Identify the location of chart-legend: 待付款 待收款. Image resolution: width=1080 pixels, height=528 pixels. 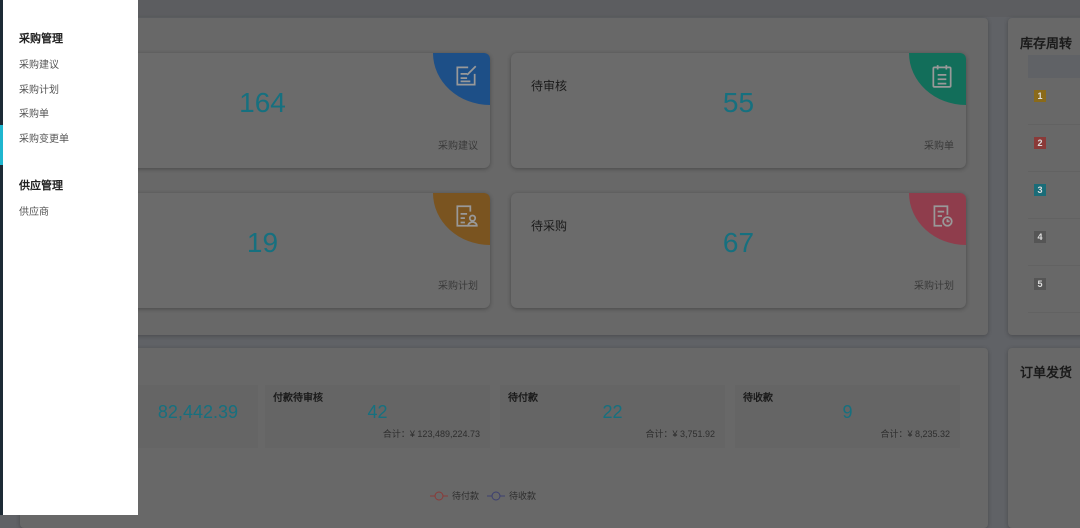
(483, 495).